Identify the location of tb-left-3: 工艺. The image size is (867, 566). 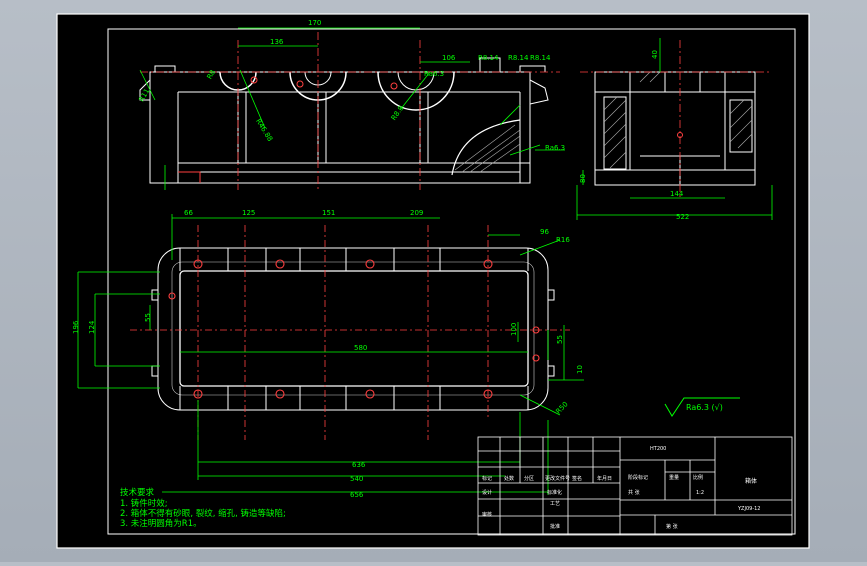
(555, 504).